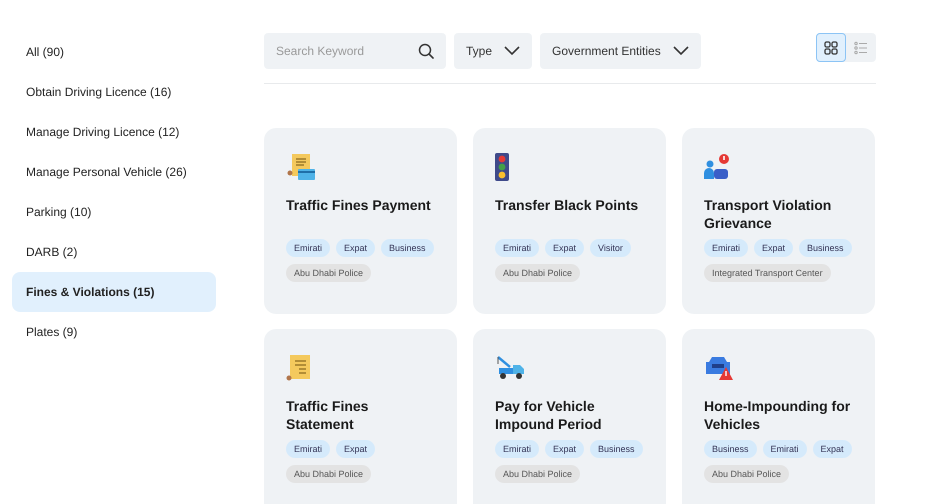 The height and width of the screenshot is (504, 936). What do you see at coordinates (502, 167) in the screenshot?
I see `traffic-light-icon` at bounding box center [502, 167].